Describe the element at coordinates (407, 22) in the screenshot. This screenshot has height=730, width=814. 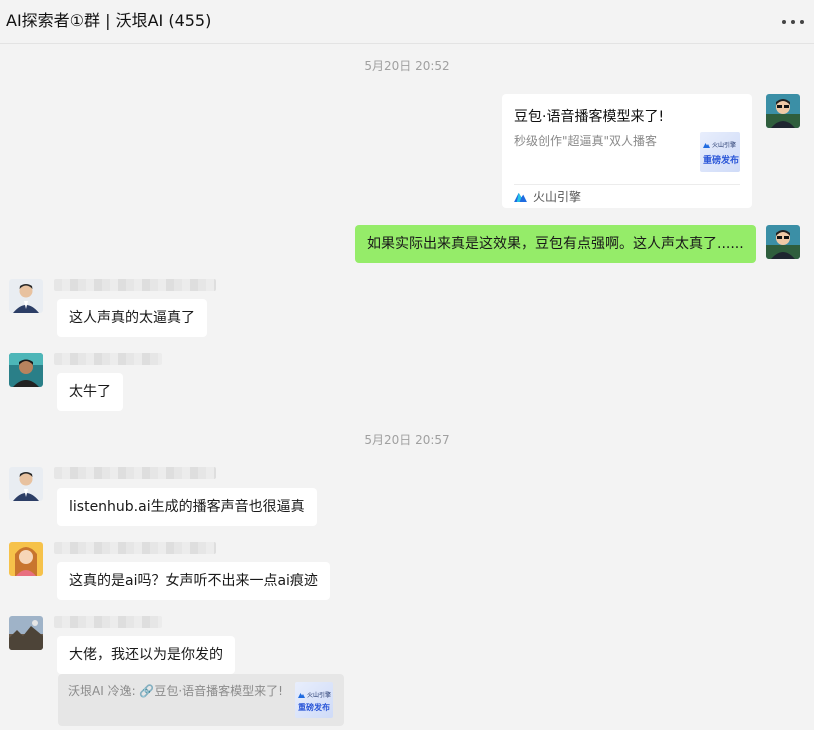
I see `chat-header: AI探索者①群 | 沃垠AI (455)` at that location.